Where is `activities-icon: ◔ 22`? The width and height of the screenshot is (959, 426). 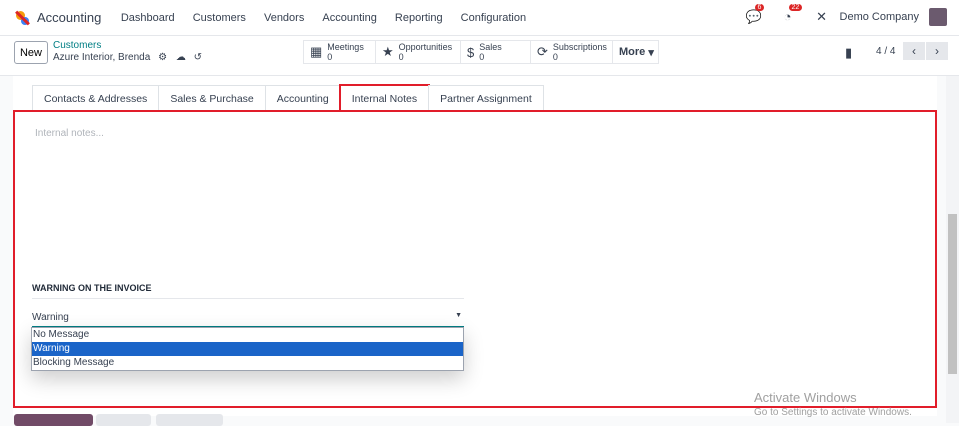
activities-icon: ◔ 22 is located at coordinates (791, 14).